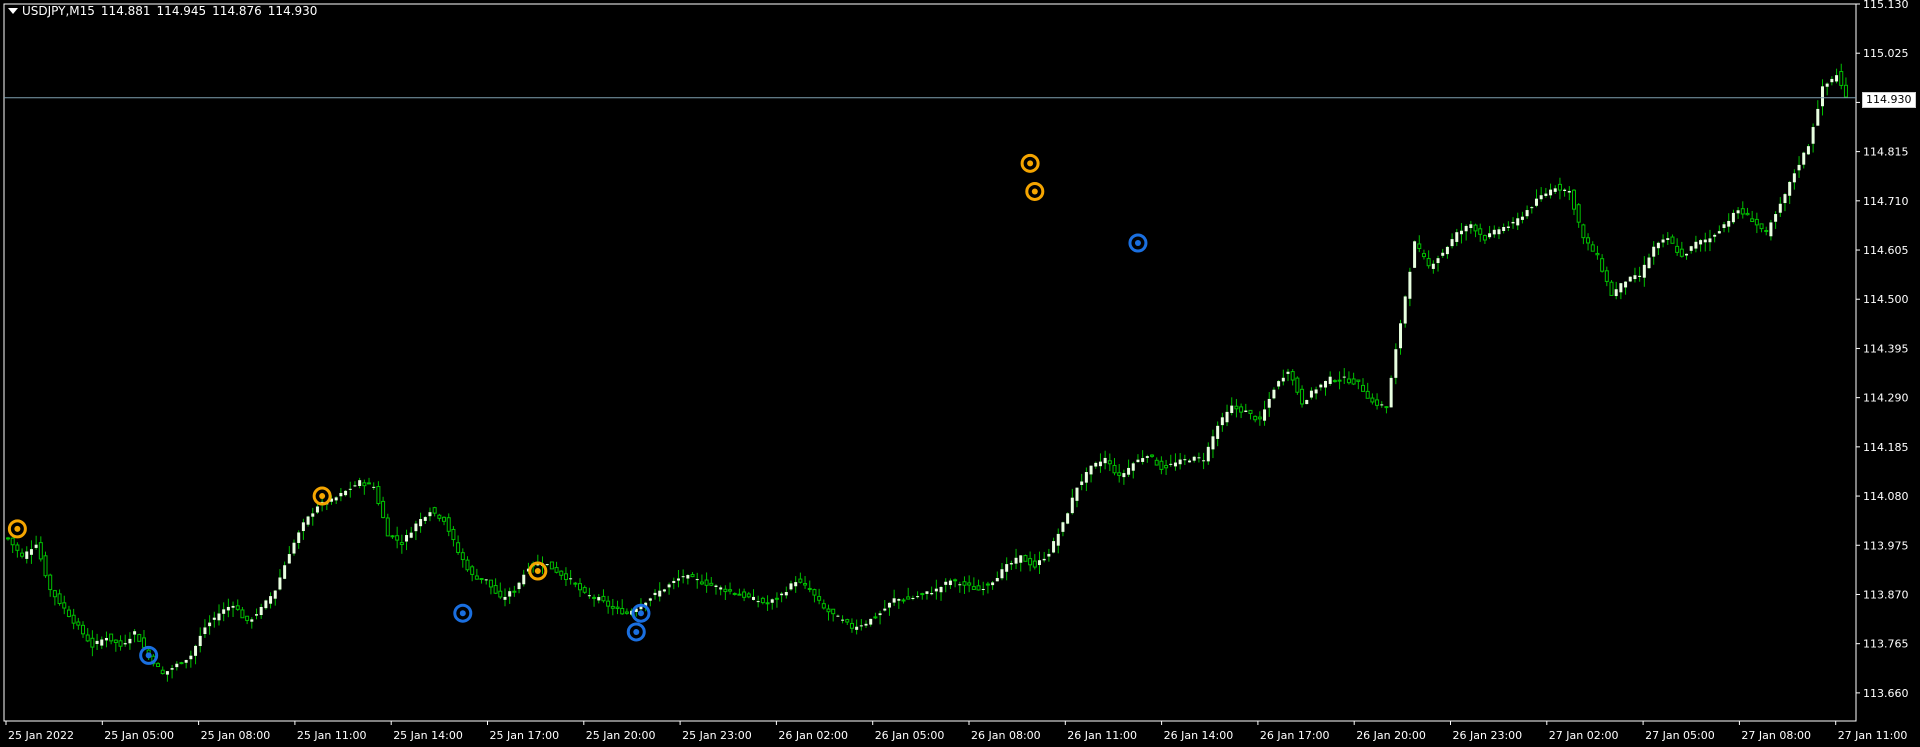 Image resolution: width=1920 pixels, height=747 pixels. What do you see at coordinates (1886, 53) in the screenshot?
I see `price-tick-label: 115.025` at bounding box center [1886, 53].